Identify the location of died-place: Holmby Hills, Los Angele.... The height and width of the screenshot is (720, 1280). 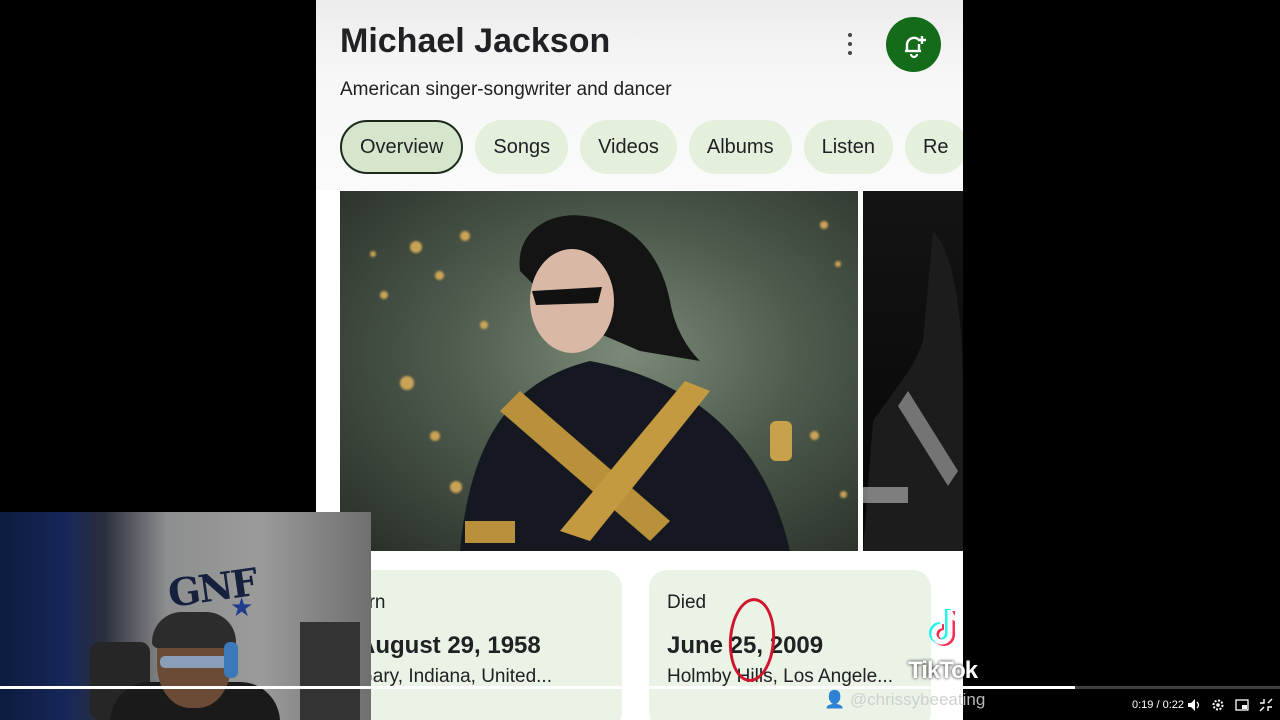
(780, 676).